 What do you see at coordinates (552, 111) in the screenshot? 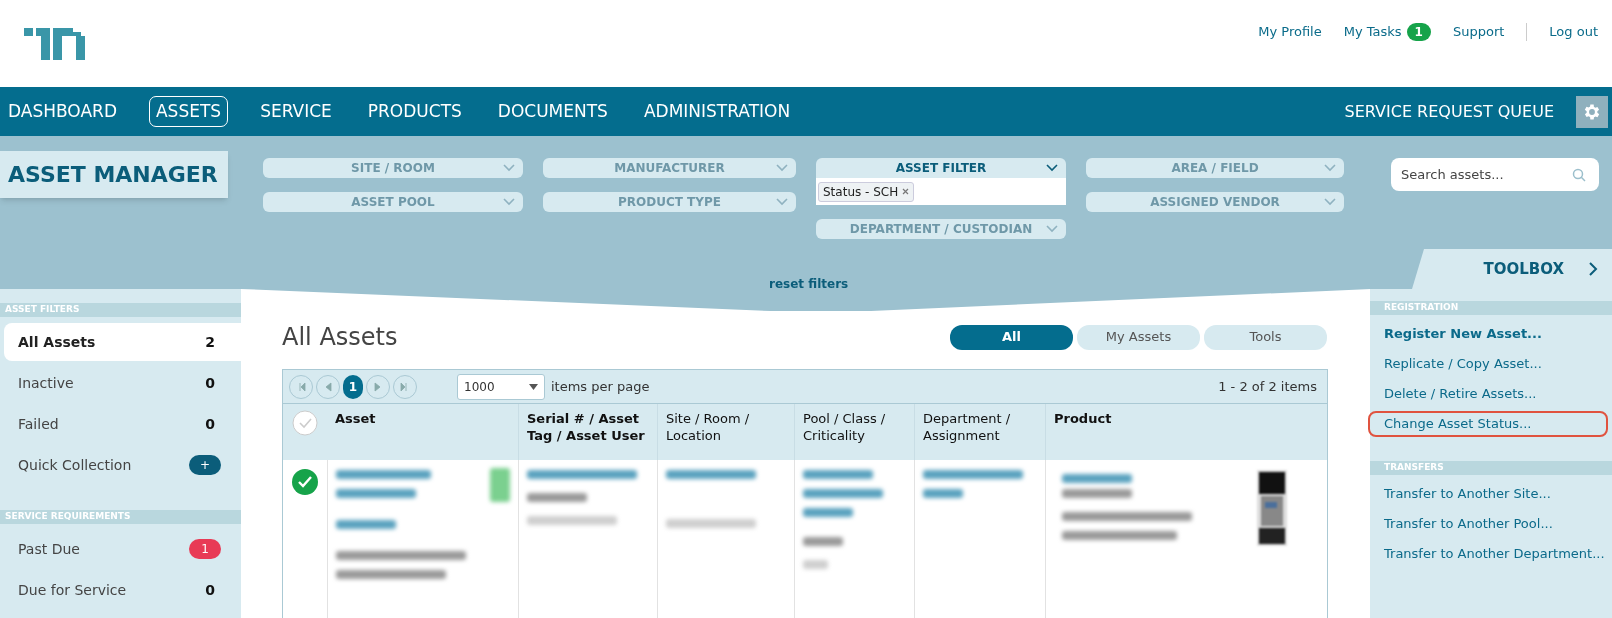
I see `nav-tab: DOCUMENTS` at bounding box center [552, 111].